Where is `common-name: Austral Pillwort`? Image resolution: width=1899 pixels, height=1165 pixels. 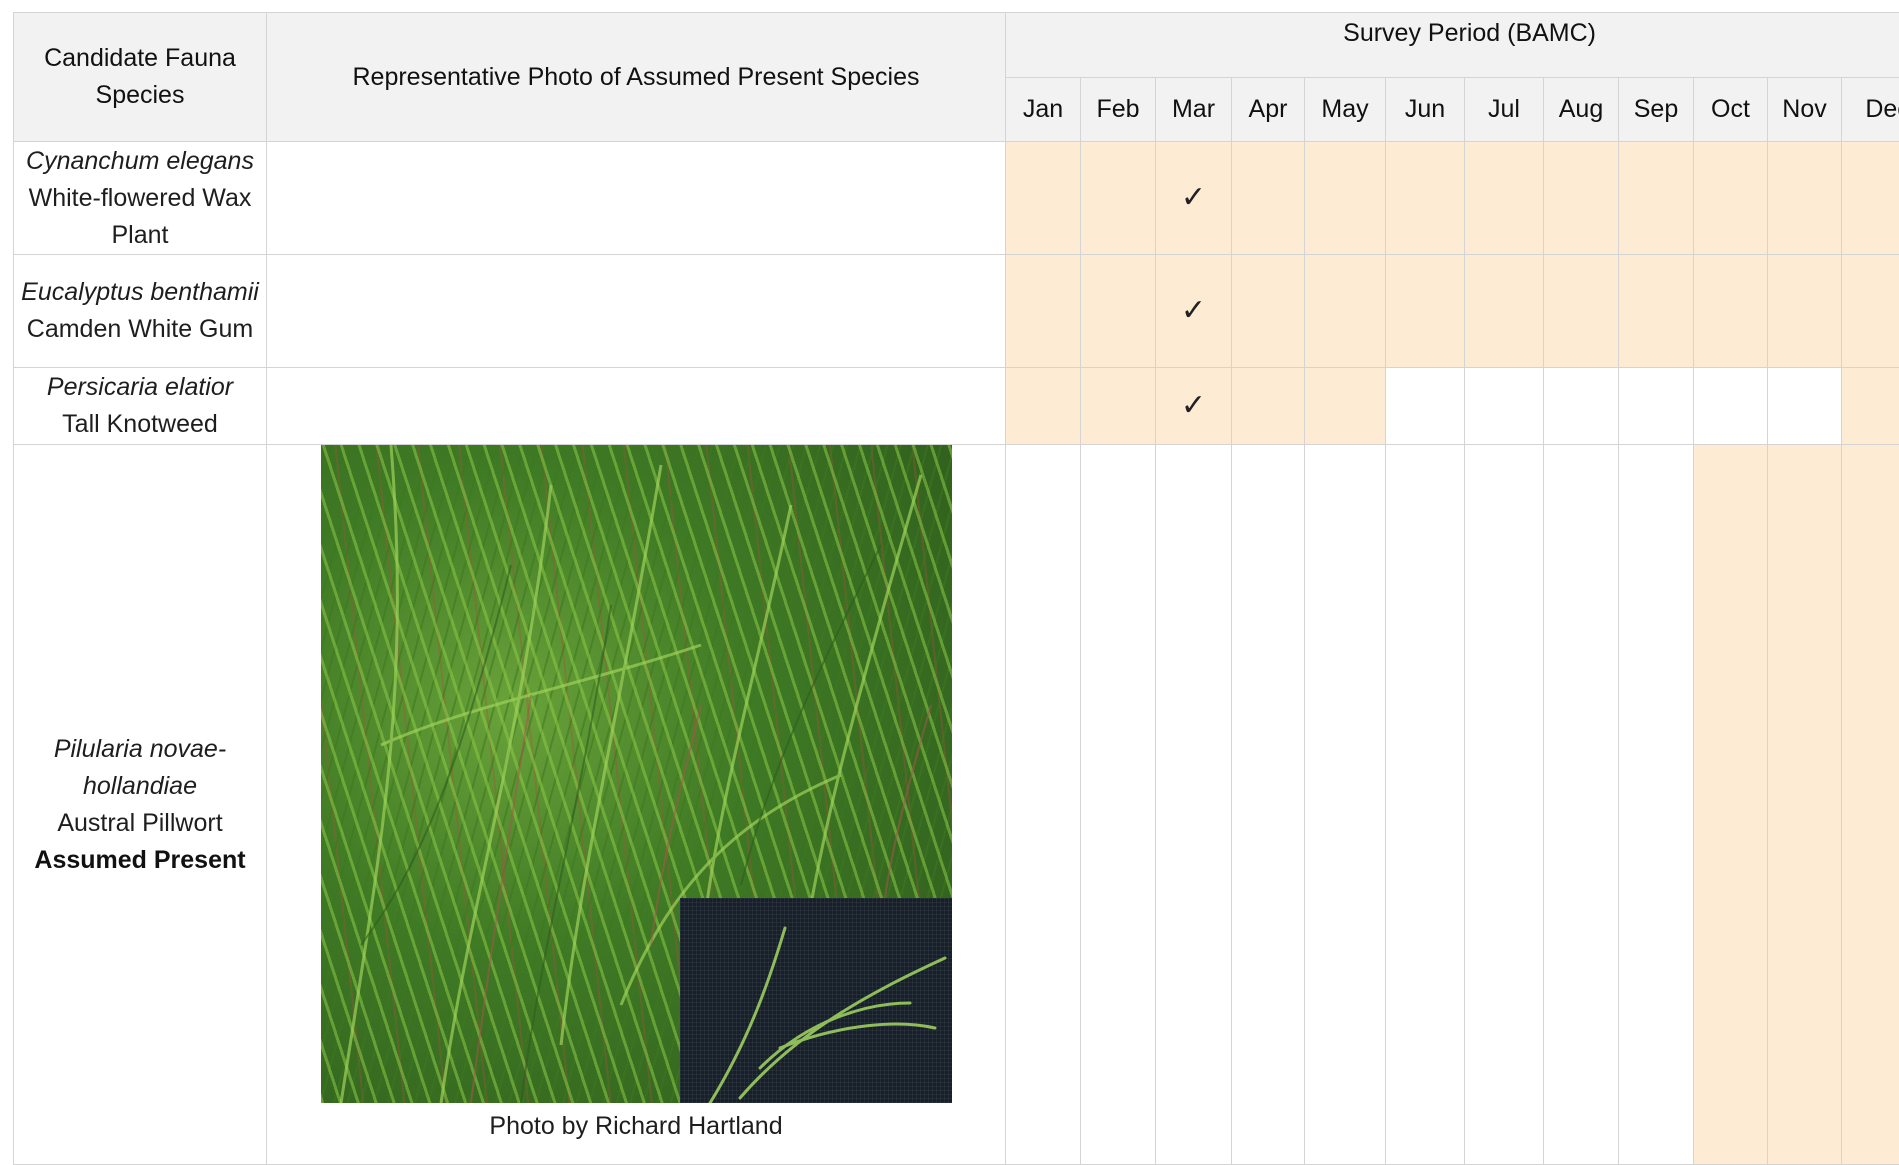
common-name: Austral Pillwort is located at coordinates (140, 823).